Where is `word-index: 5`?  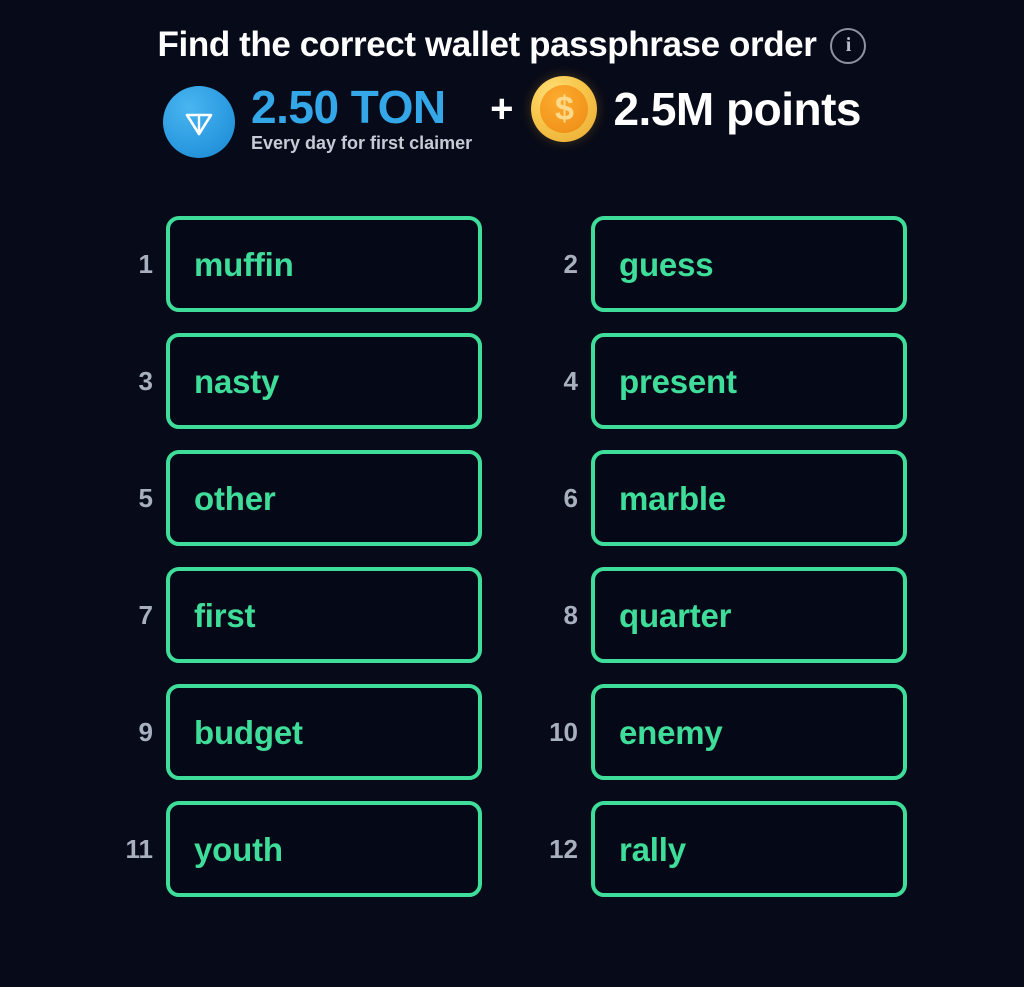 word-index: 5 is located at coordinates (145, 498).